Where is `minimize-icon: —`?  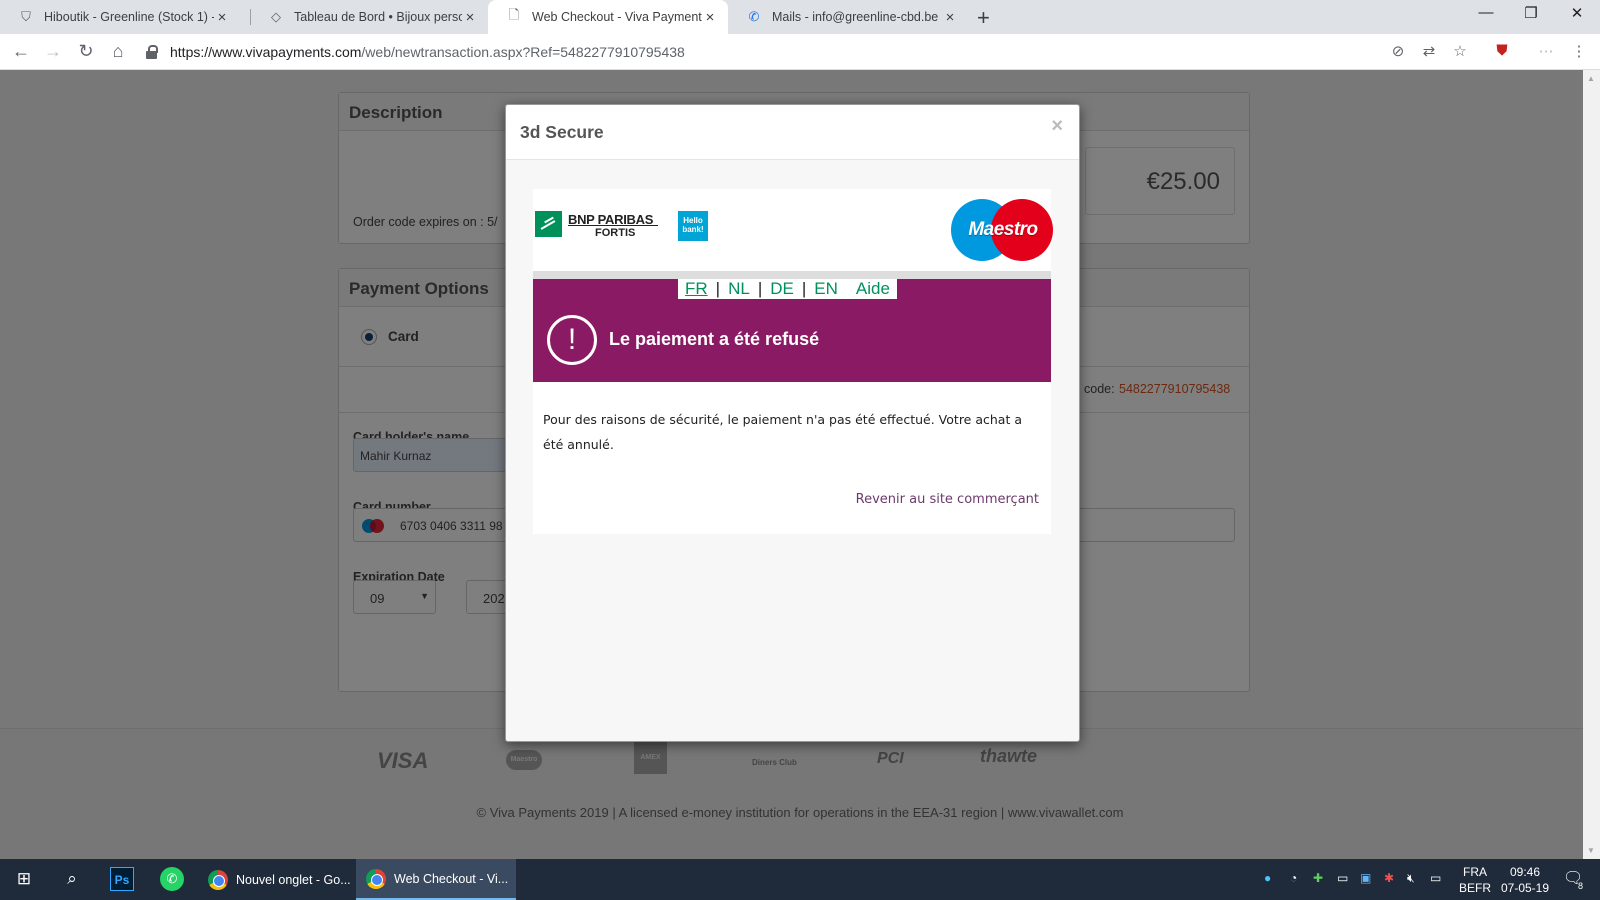
minimize-icon: — is located at coordinates (1486, 12).